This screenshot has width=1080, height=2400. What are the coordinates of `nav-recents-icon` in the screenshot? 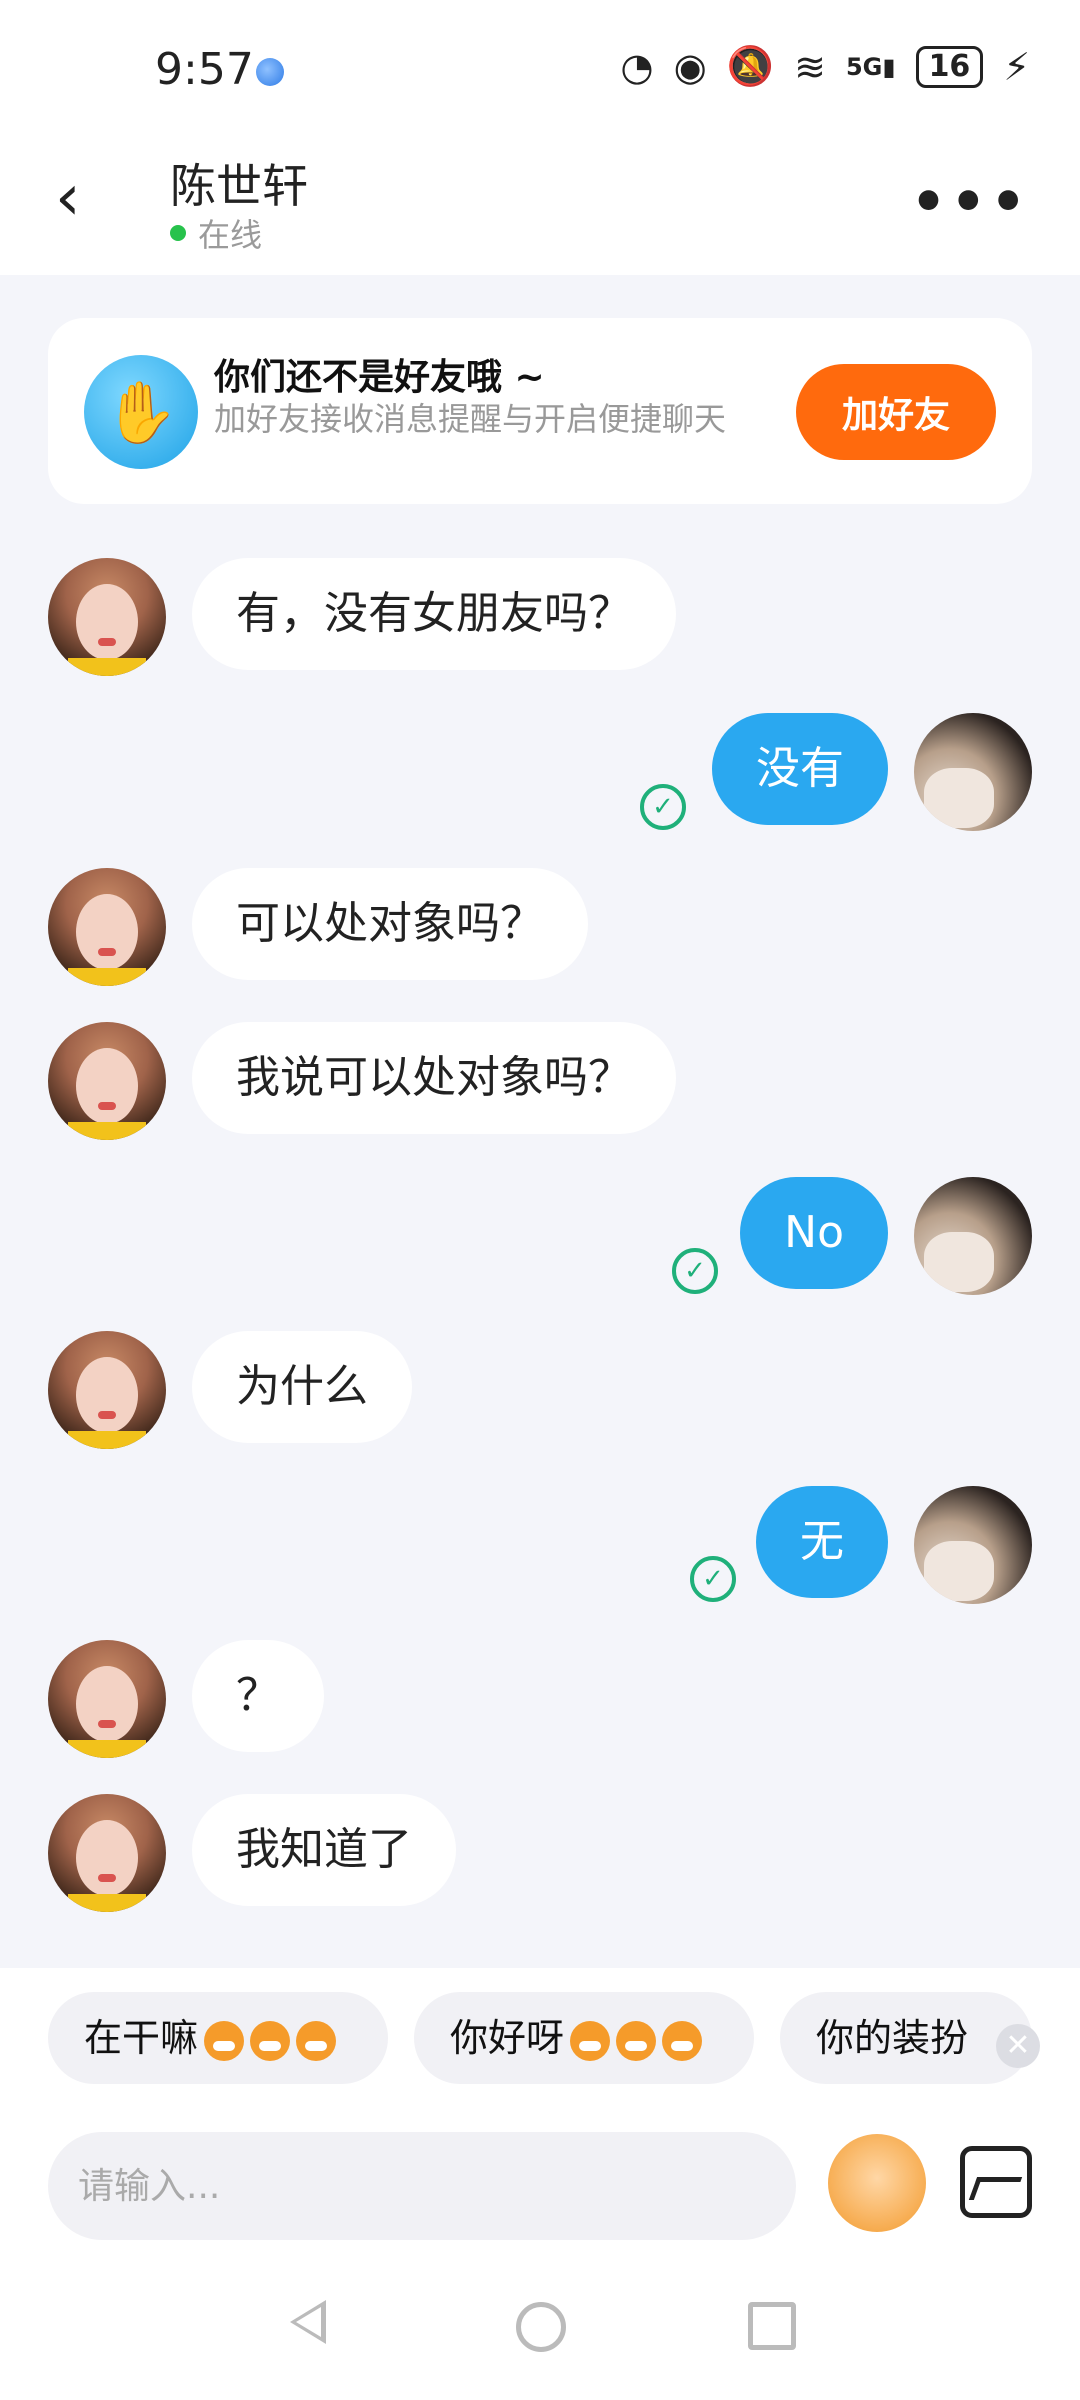 It's located at (772, 2326).